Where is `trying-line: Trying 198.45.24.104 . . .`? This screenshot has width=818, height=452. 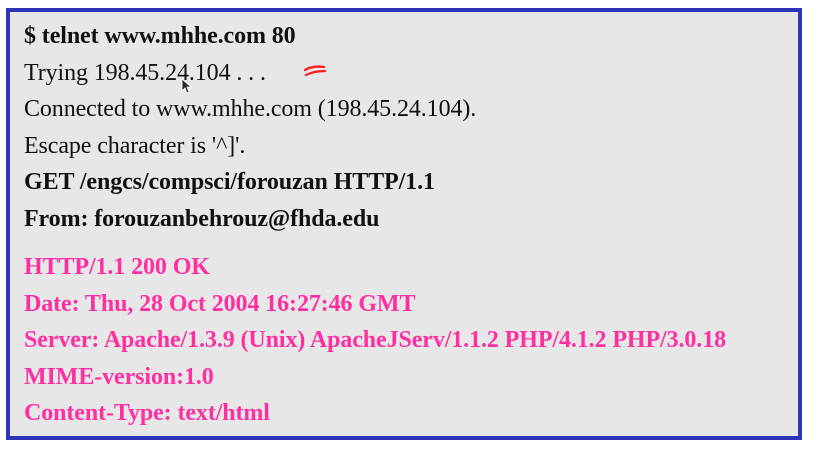 trying-line: Trying 198.45.24.104 . . . is located at coordinates (145, 72).